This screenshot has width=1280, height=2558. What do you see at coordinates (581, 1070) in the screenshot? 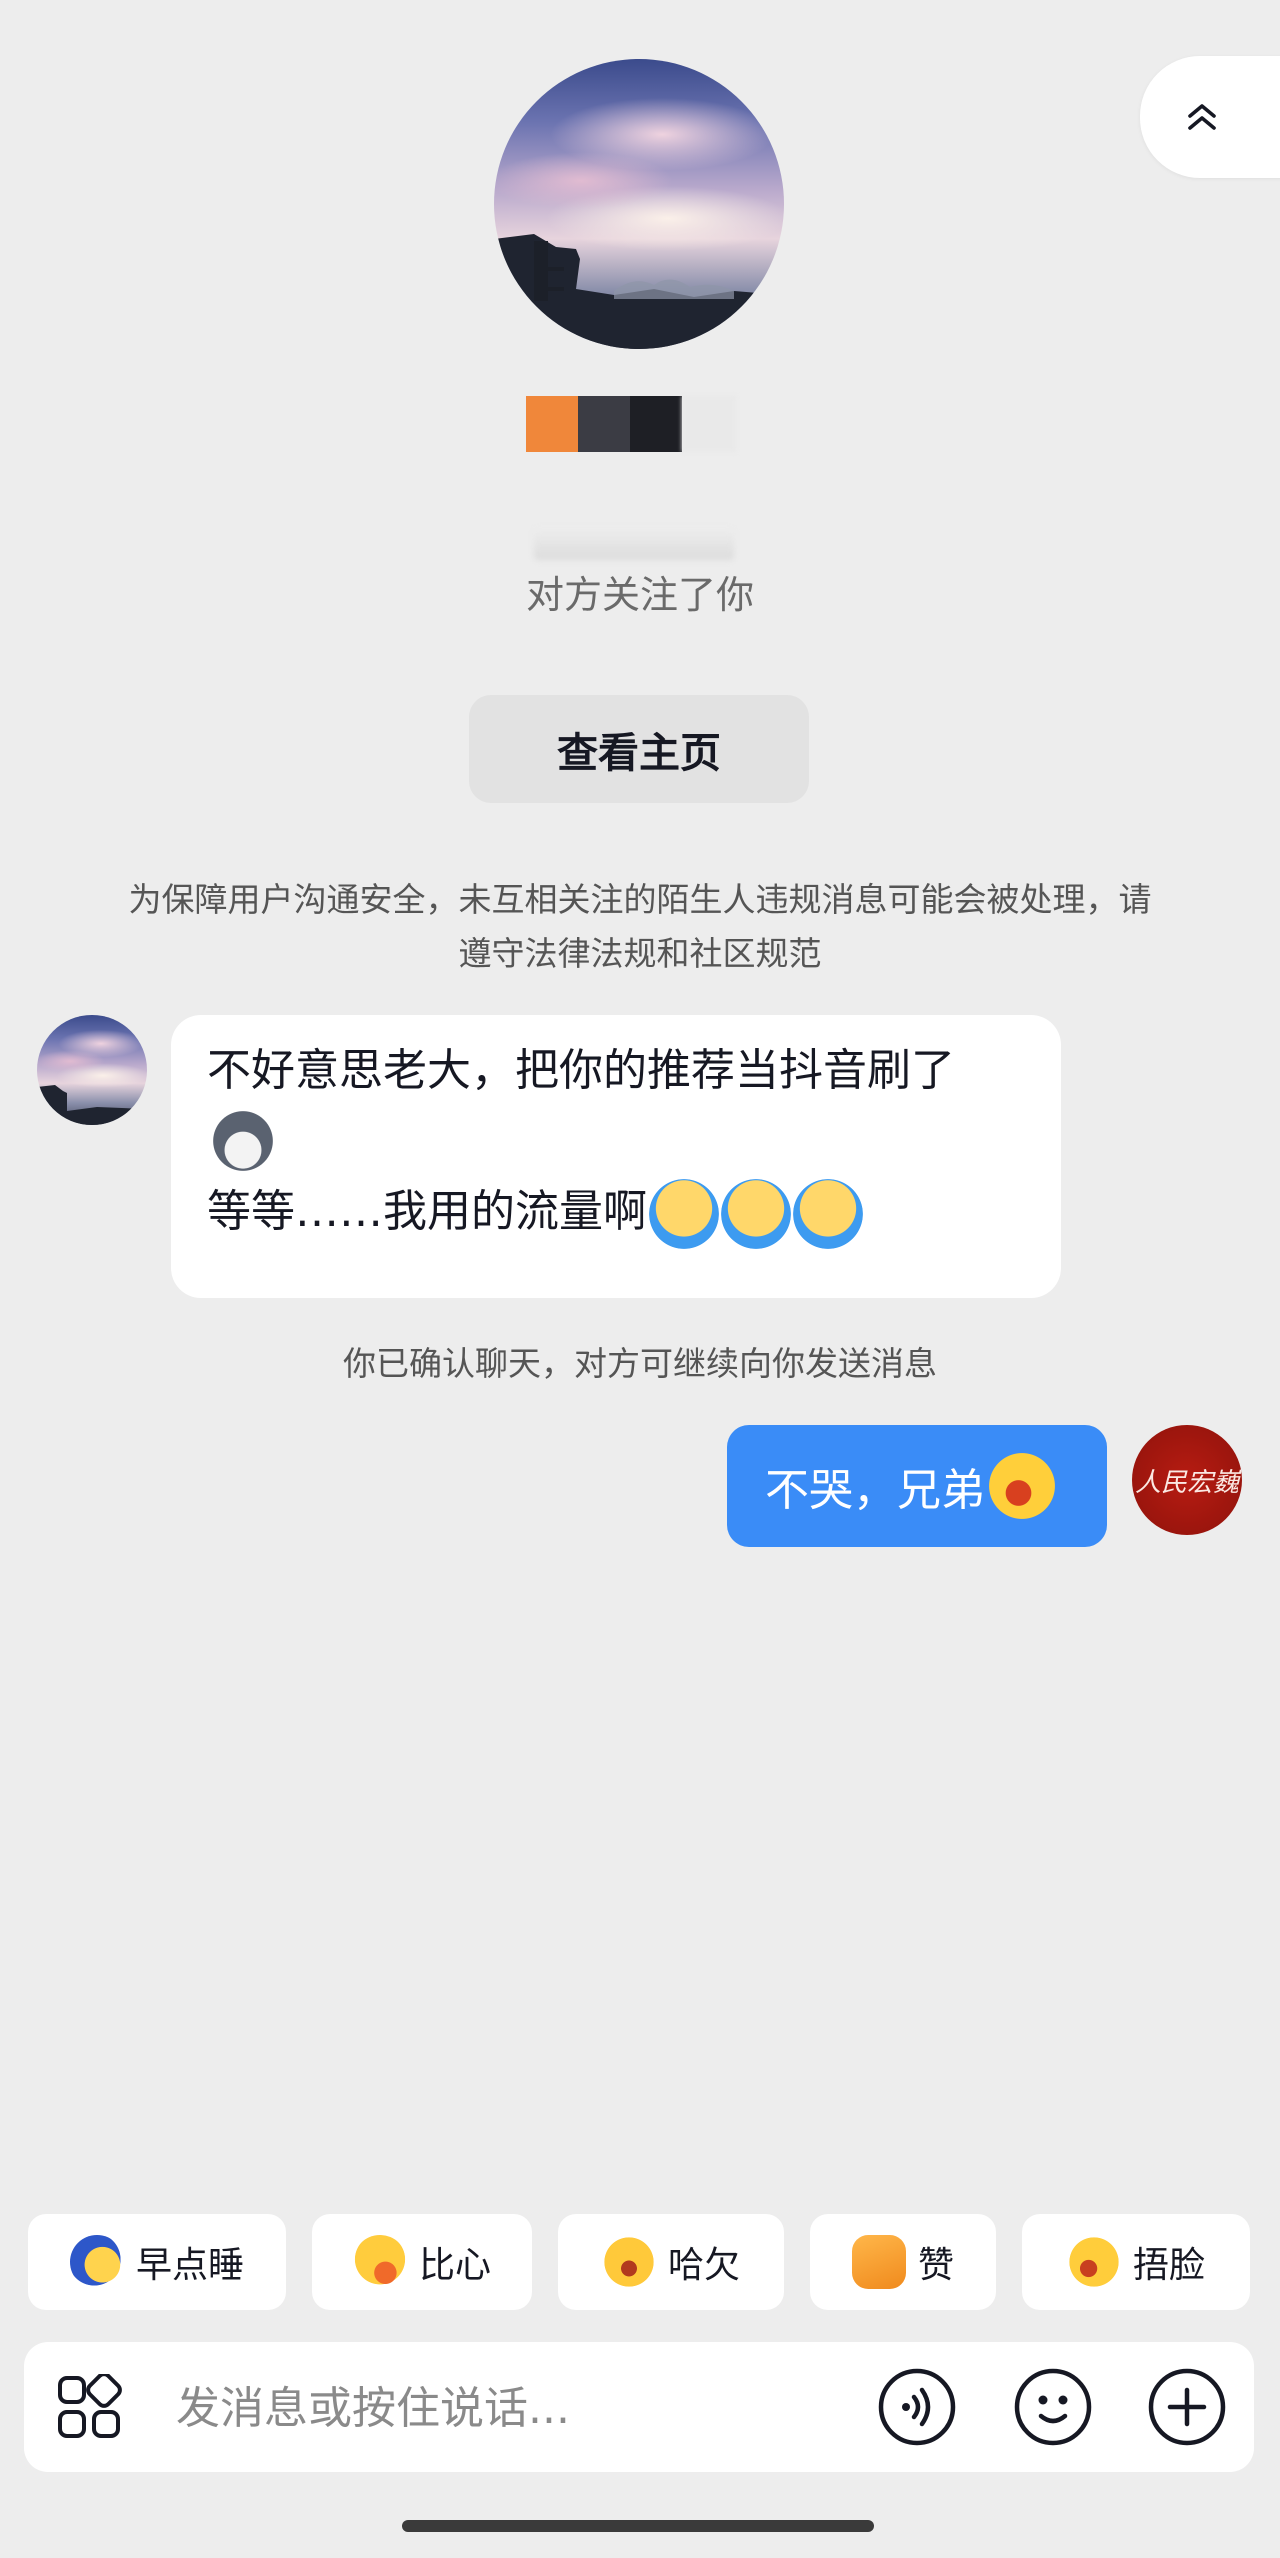
I see `message-text-line: 不好意思老大，把你的推荐当抖音刷了` at bounding box center [581, 1070].